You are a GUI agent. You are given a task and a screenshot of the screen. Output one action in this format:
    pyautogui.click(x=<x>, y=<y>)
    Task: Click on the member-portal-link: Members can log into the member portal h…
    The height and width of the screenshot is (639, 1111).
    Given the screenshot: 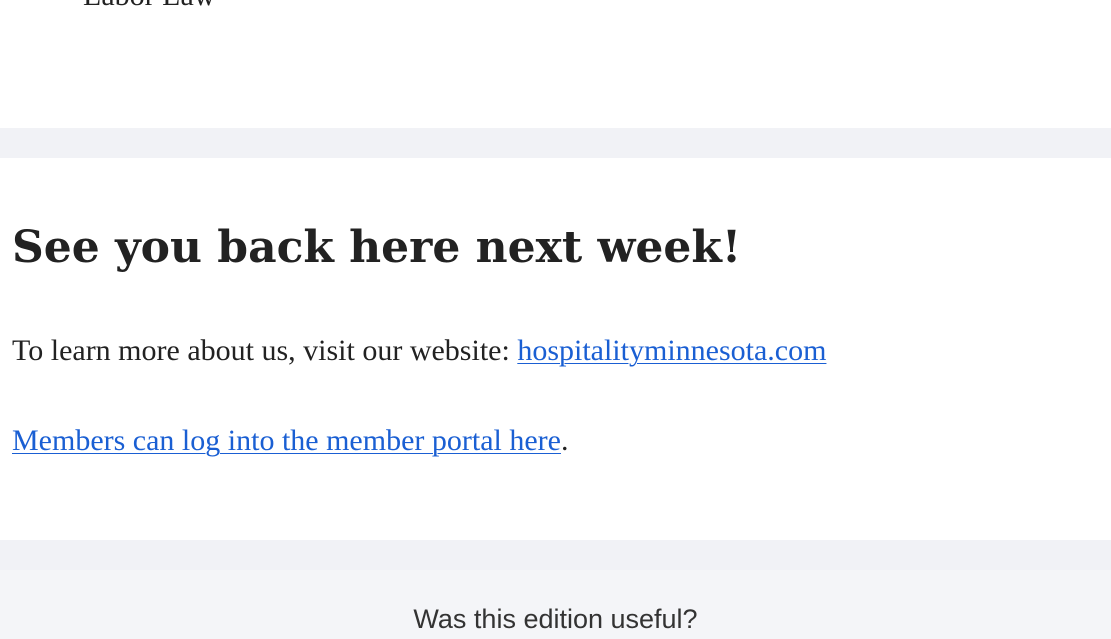 What is the action you would take?
    pyautogui.click(x=286, y=440)
    